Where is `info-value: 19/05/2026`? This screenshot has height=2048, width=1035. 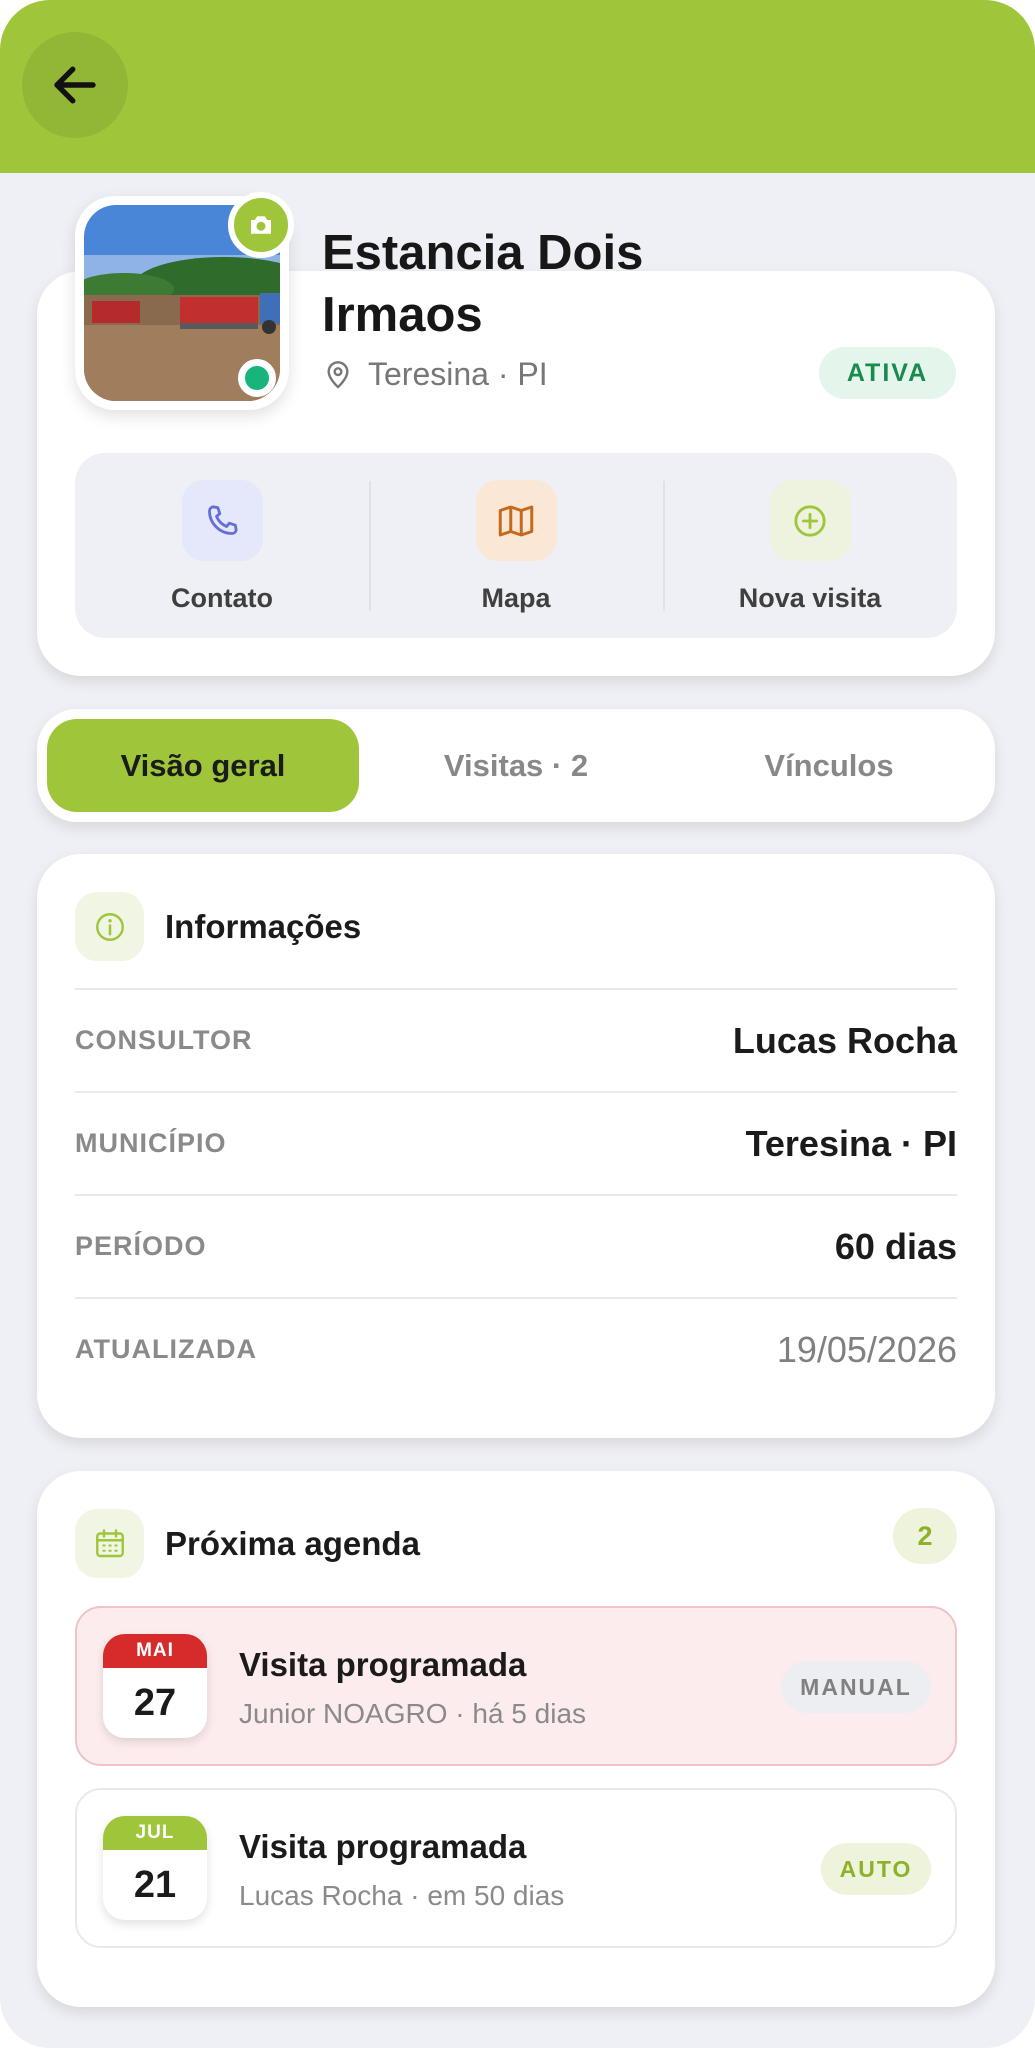
info-value: 19/05/2026 is located at coordinates (866, 1349).